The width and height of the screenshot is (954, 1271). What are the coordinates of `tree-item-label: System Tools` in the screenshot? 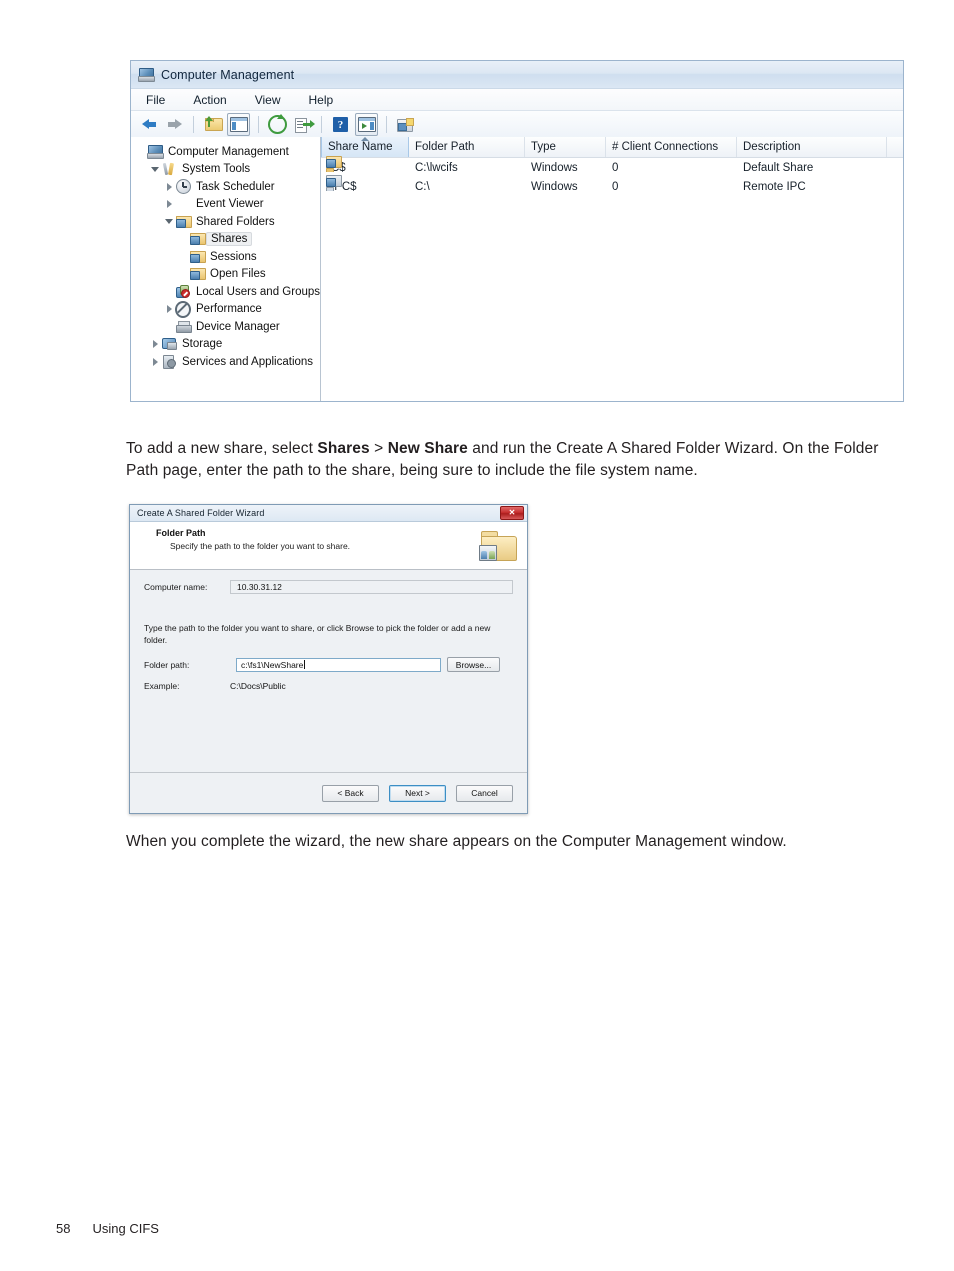 It's located at (216, 169).